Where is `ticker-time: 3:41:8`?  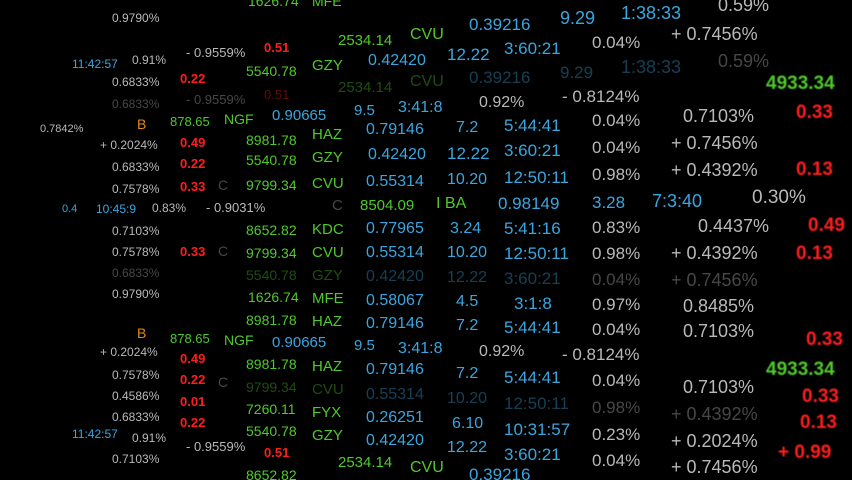 ticker-time: 3:41:8 is located at coordinates (420, 107).